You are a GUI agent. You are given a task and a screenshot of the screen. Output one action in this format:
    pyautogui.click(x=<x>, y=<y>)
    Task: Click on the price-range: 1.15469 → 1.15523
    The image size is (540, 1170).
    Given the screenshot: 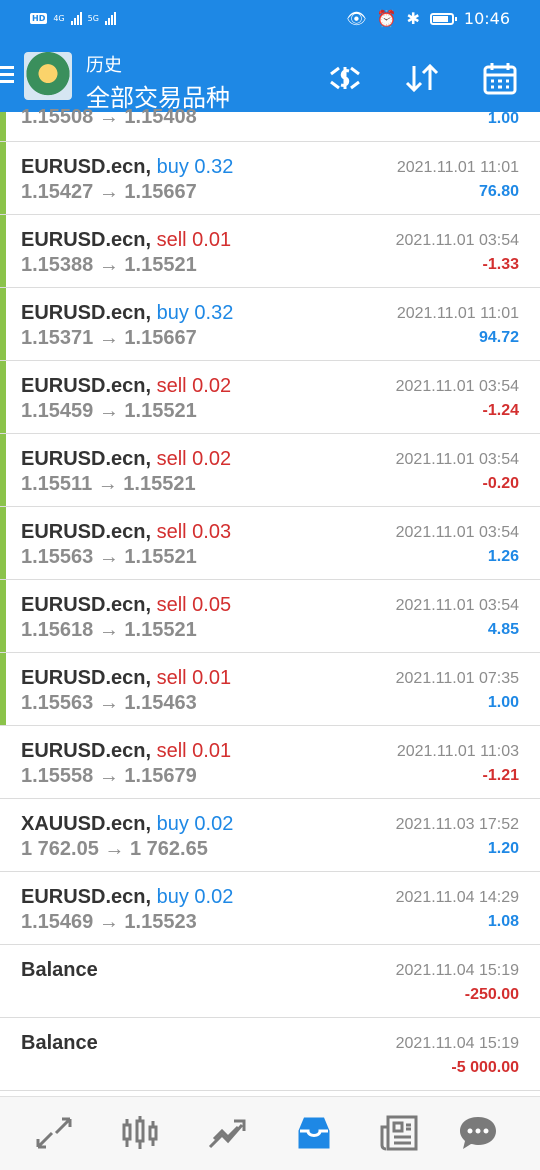 What is the action you would take?
    pyautogui.click(x=109, y=922)
    